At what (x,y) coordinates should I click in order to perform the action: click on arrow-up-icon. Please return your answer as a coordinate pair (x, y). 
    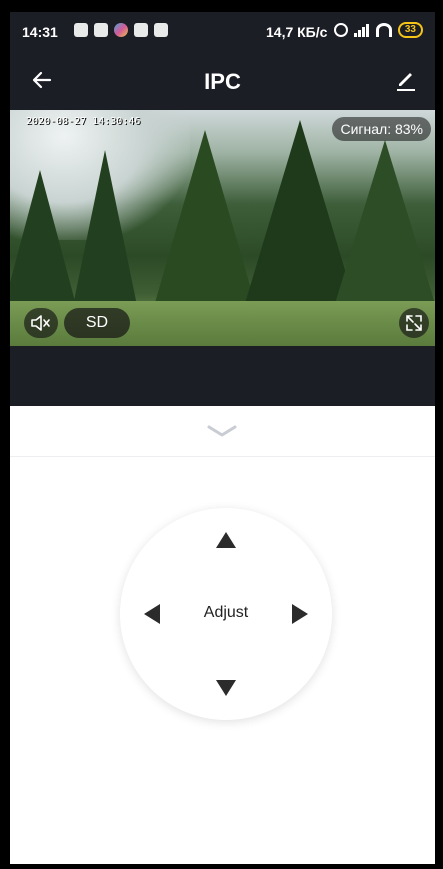
    Looking at the image, I should click on (226, 540).